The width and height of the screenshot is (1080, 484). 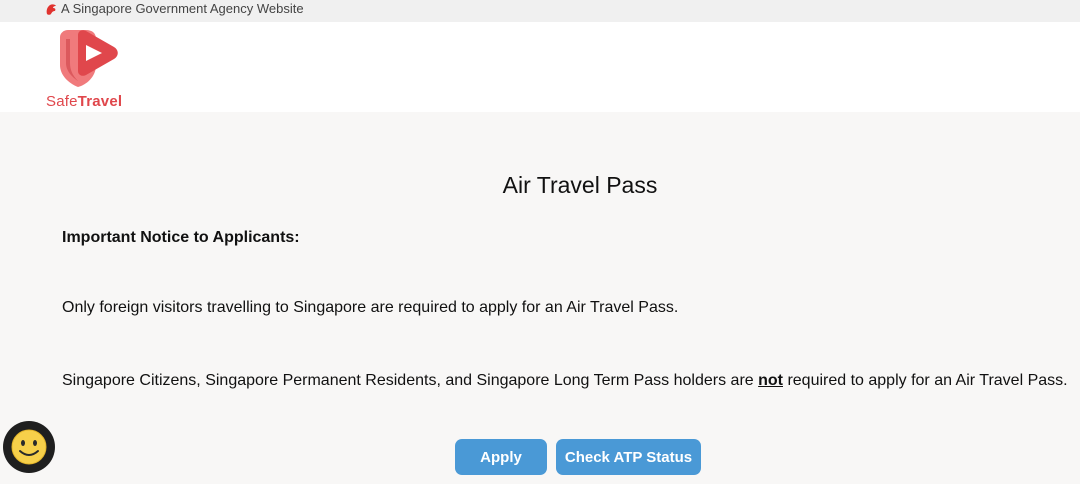 What do you see at coordinates (62, 101) in the screenshot?
I see `logo-word-safe: Safe` at bounding box center [62, 101].